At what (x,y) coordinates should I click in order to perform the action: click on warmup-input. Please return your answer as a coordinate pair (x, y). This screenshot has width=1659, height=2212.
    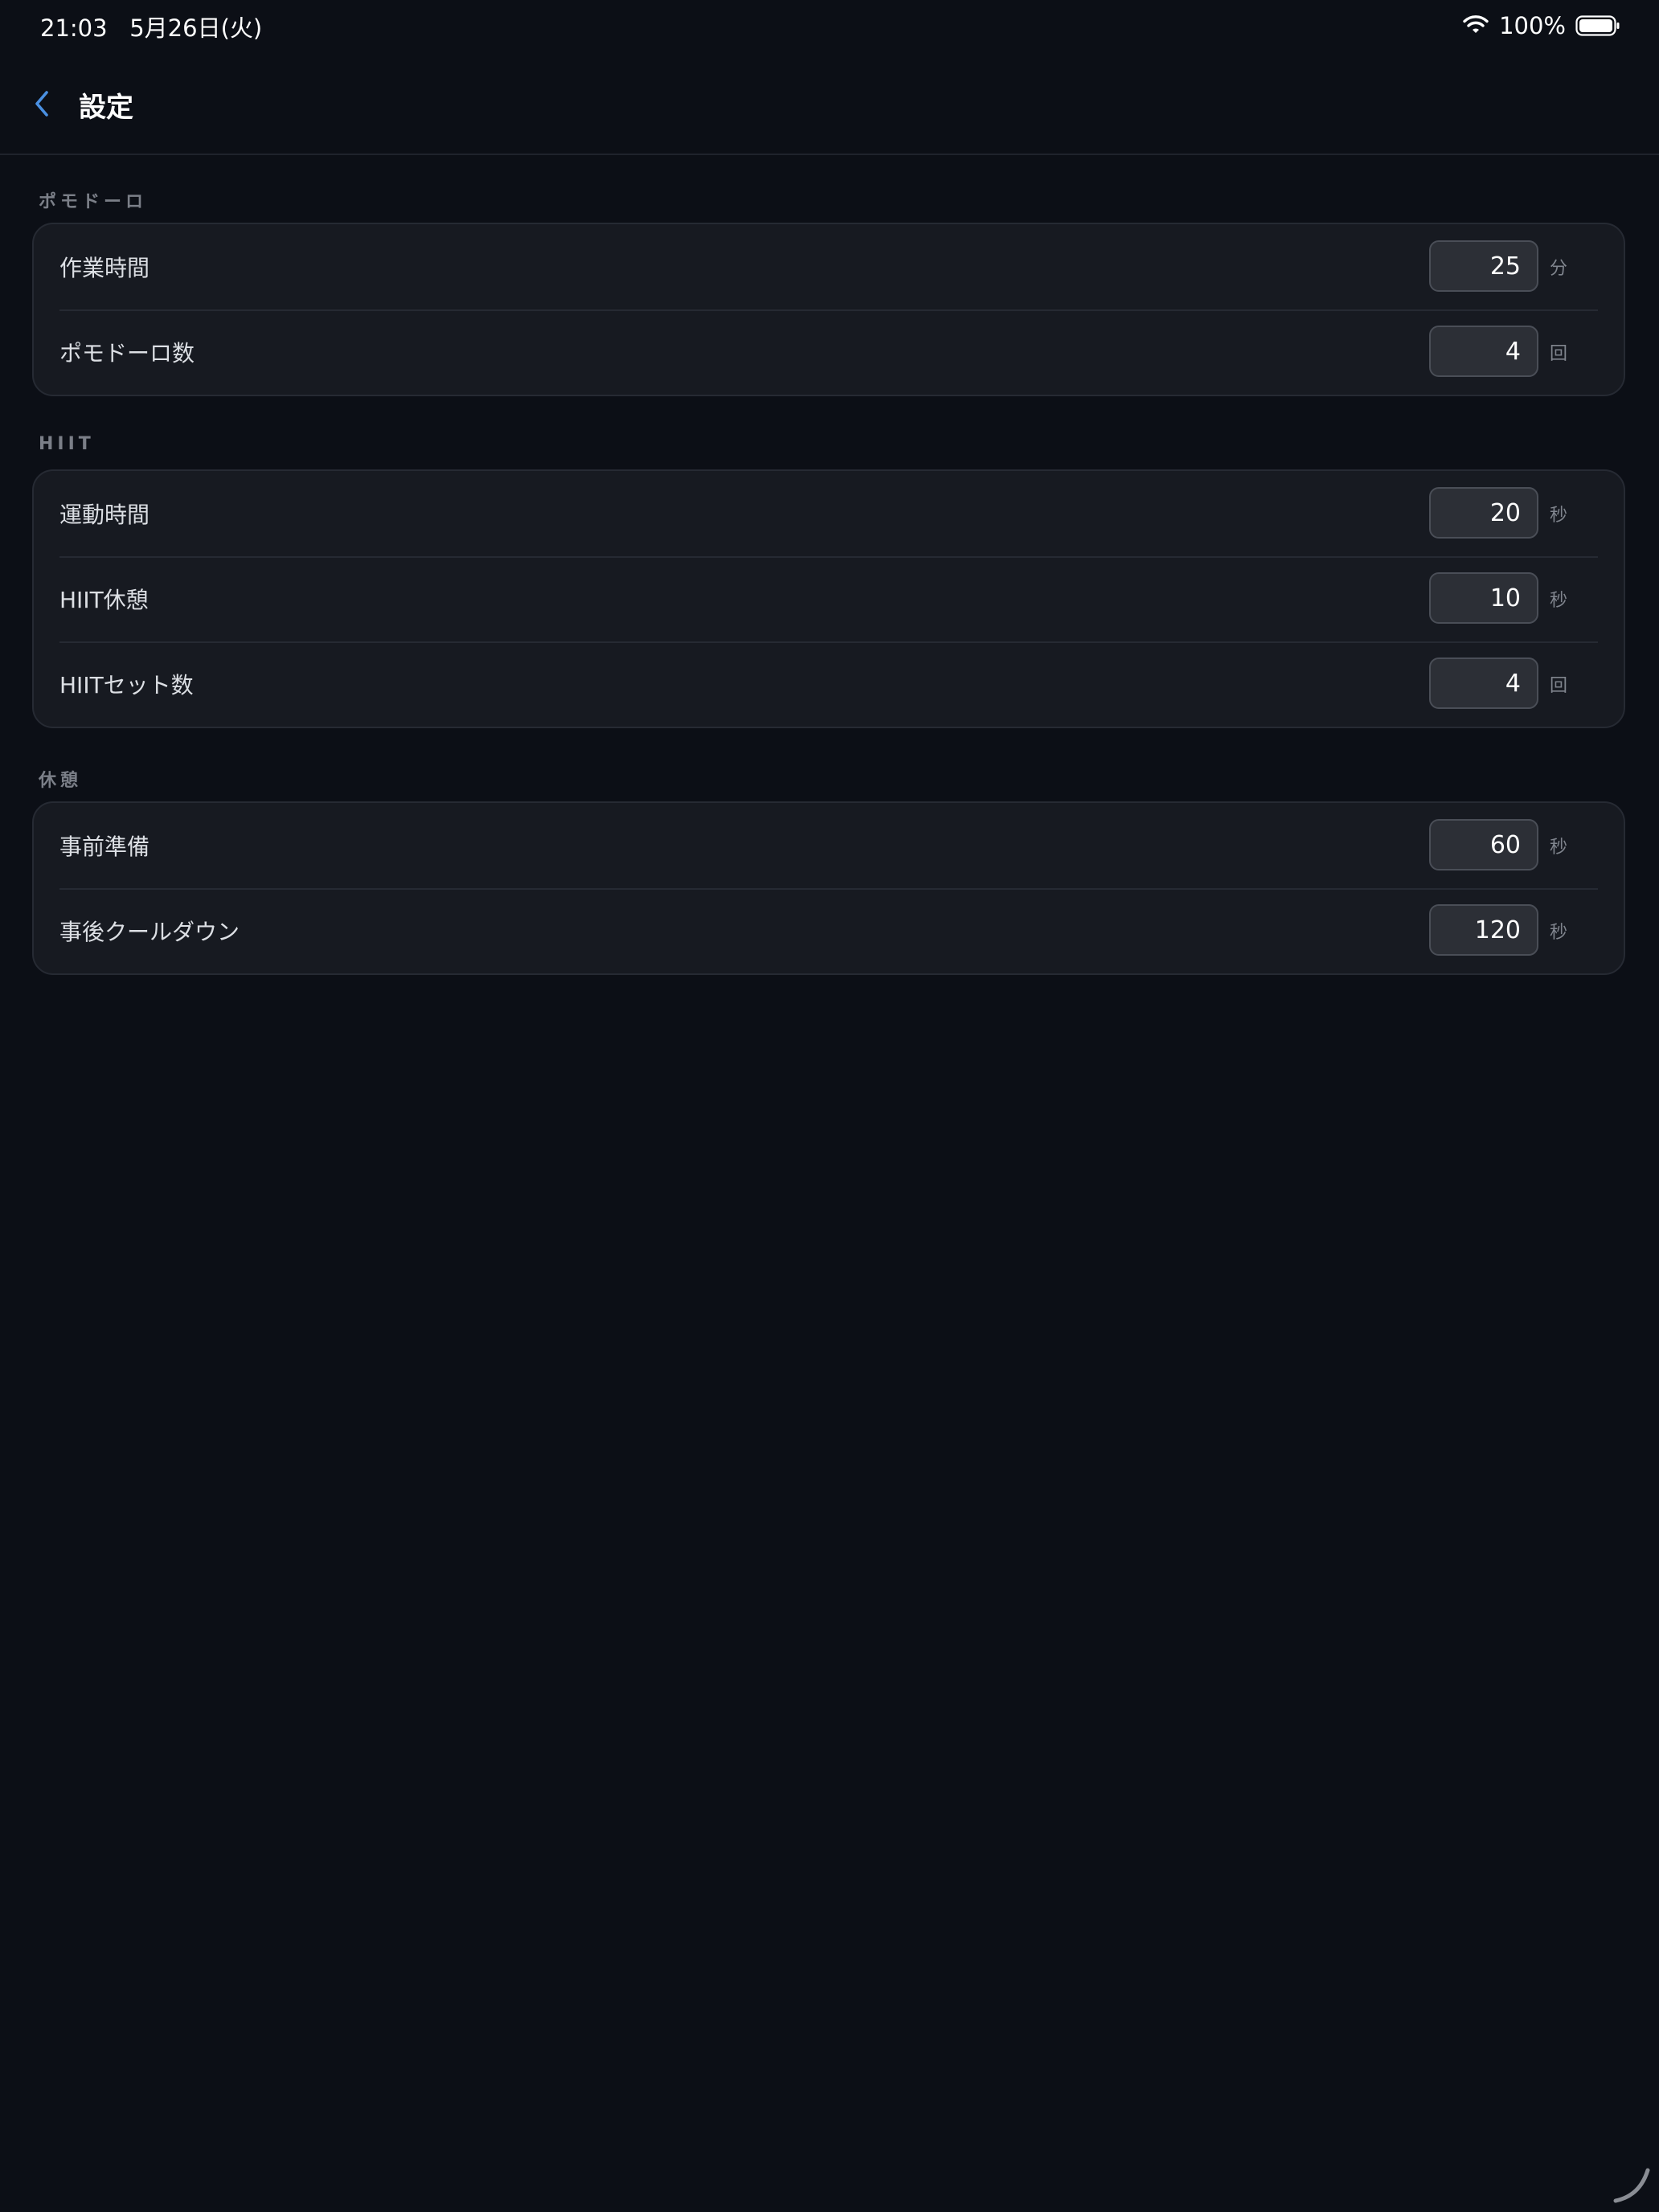
    Looking at the image, I should click on (1483, 844).